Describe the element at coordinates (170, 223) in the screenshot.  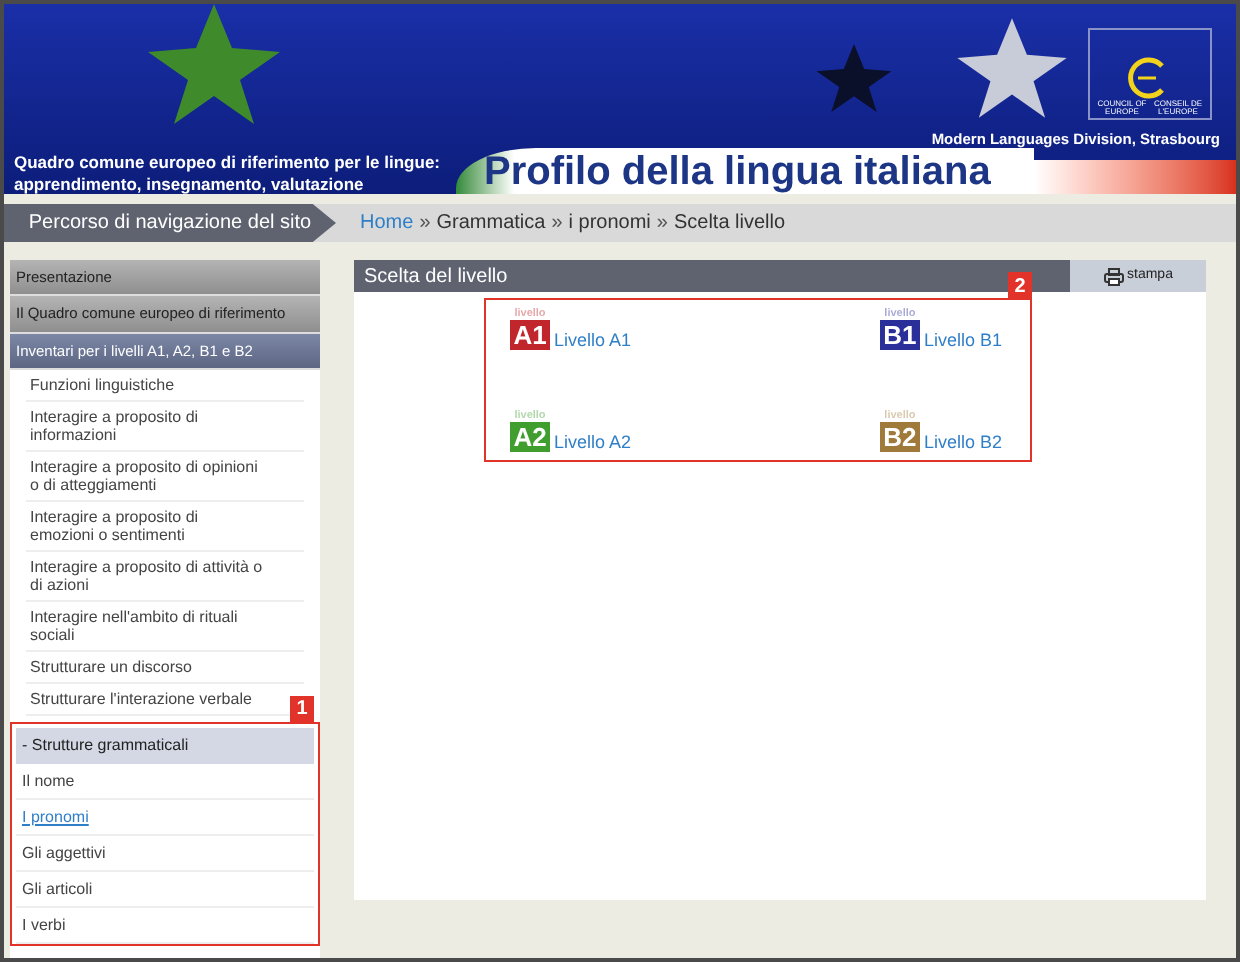
I see `nav-label: Percorso di navigazione del sito` at that location.